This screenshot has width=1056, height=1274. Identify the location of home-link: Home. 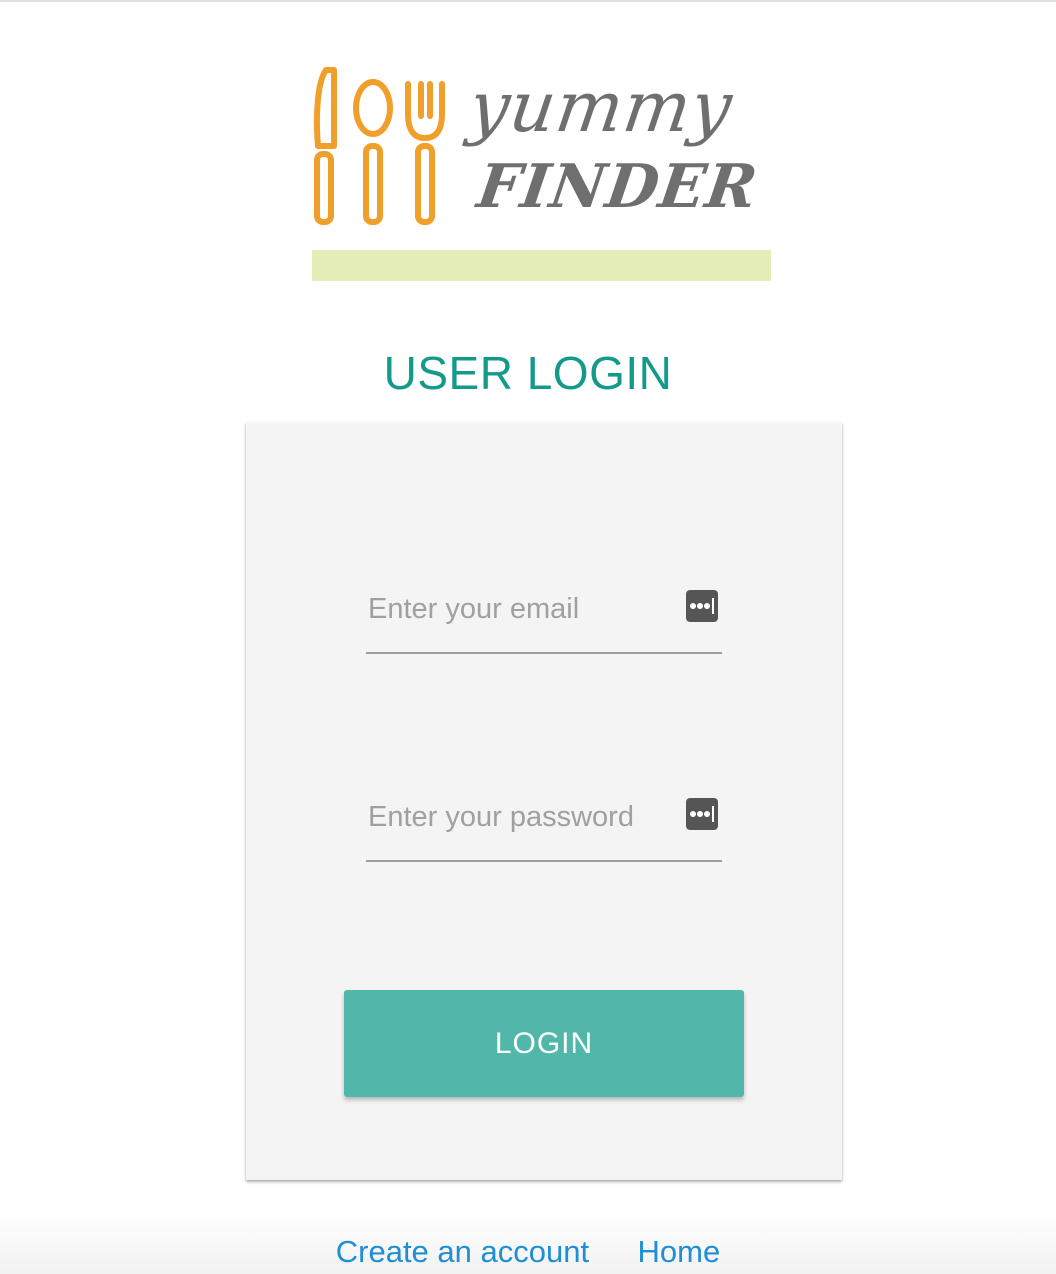
(679, 1252).